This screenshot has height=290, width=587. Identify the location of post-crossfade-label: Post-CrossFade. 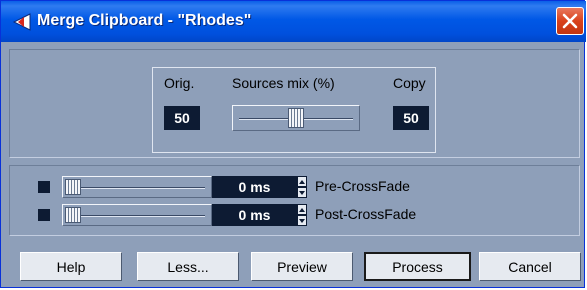
(366, 214).